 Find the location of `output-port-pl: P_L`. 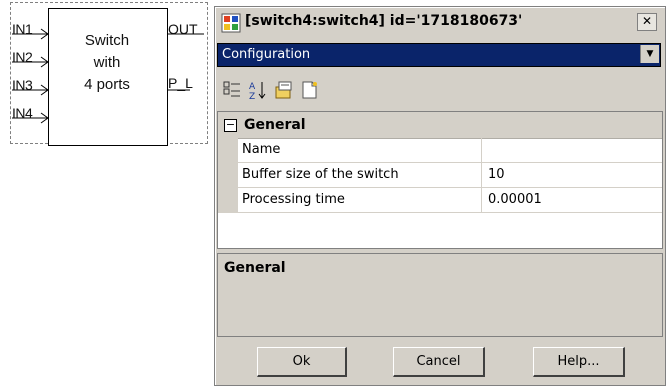

output-port-pl: P_L is located at coordinates (180, 83).